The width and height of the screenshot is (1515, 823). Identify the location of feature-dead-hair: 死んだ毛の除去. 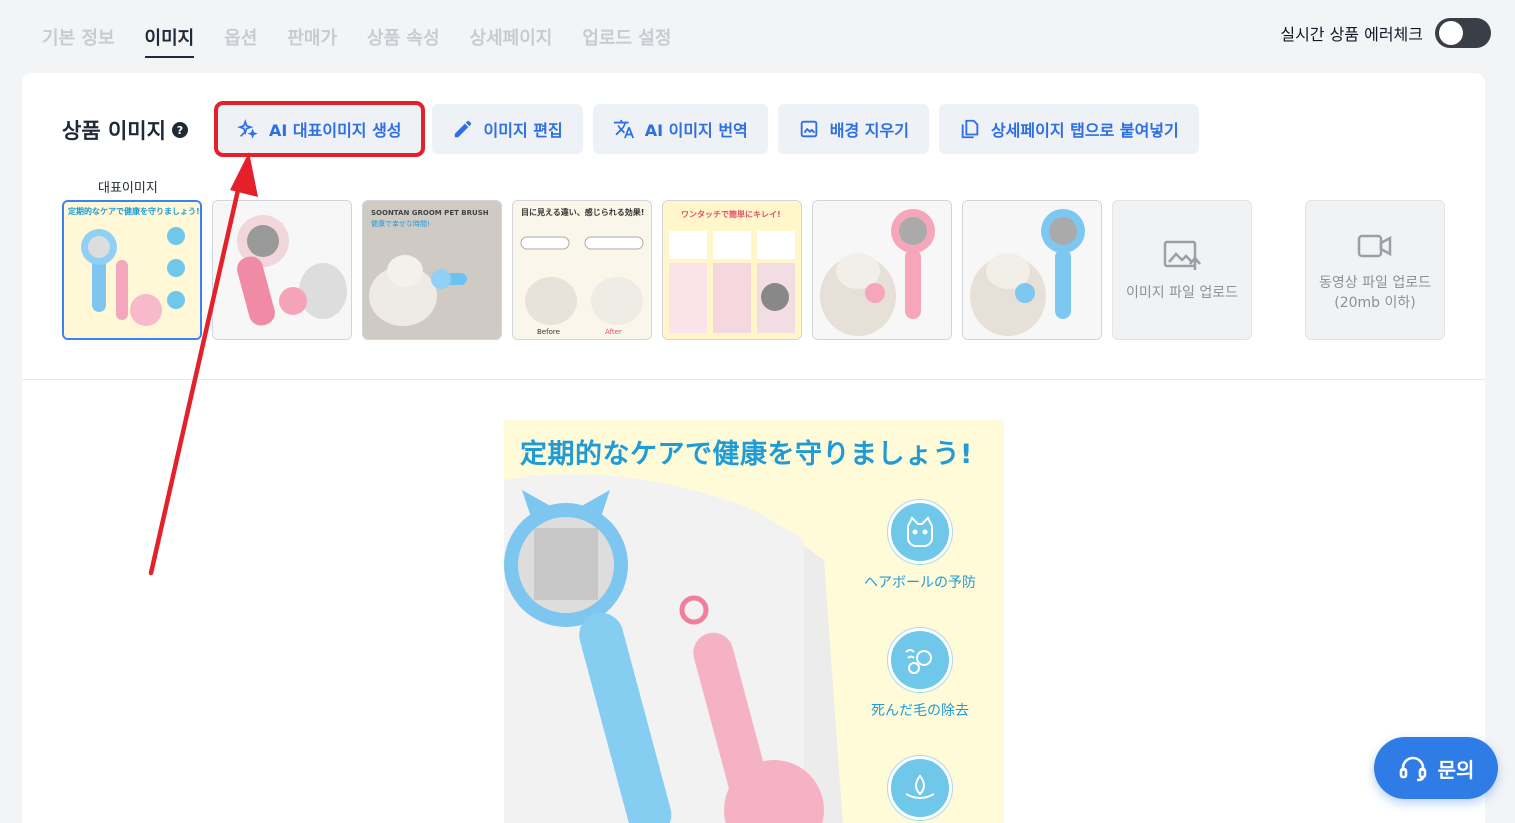
(920, 674).